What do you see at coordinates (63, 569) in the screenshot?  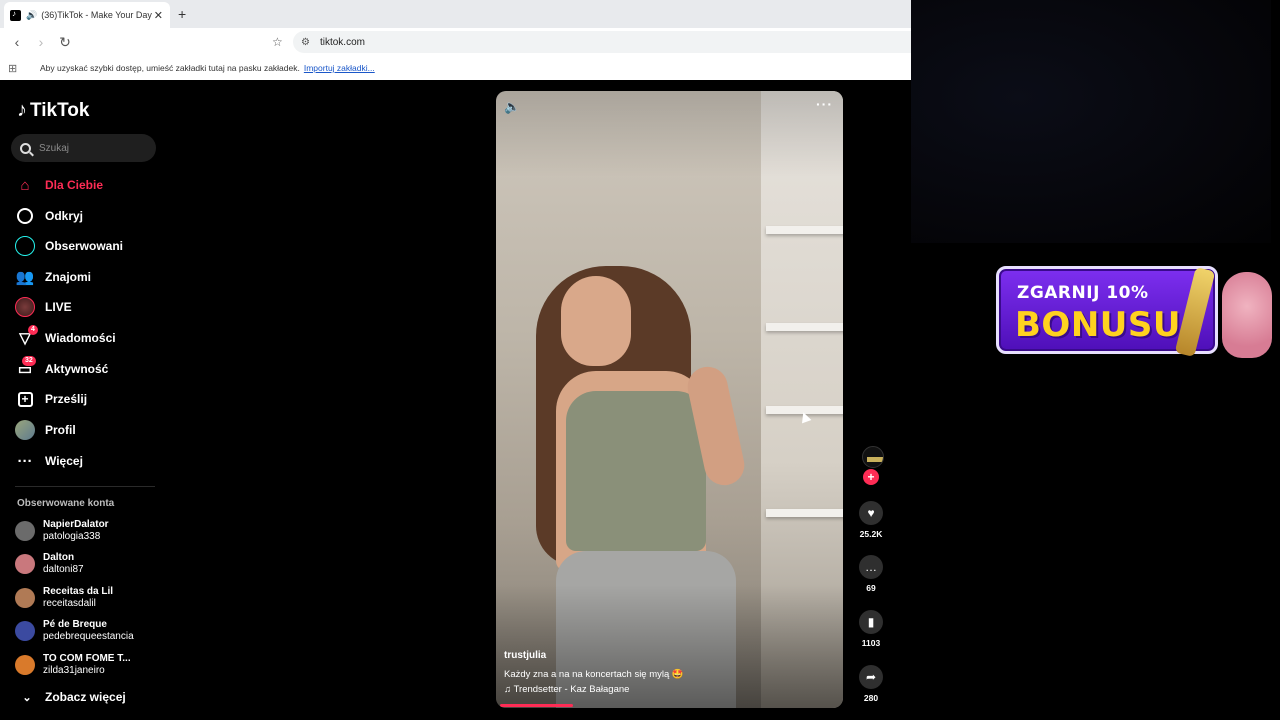 I see `account-handle: daltoni87` at bounding box center [63, 569].